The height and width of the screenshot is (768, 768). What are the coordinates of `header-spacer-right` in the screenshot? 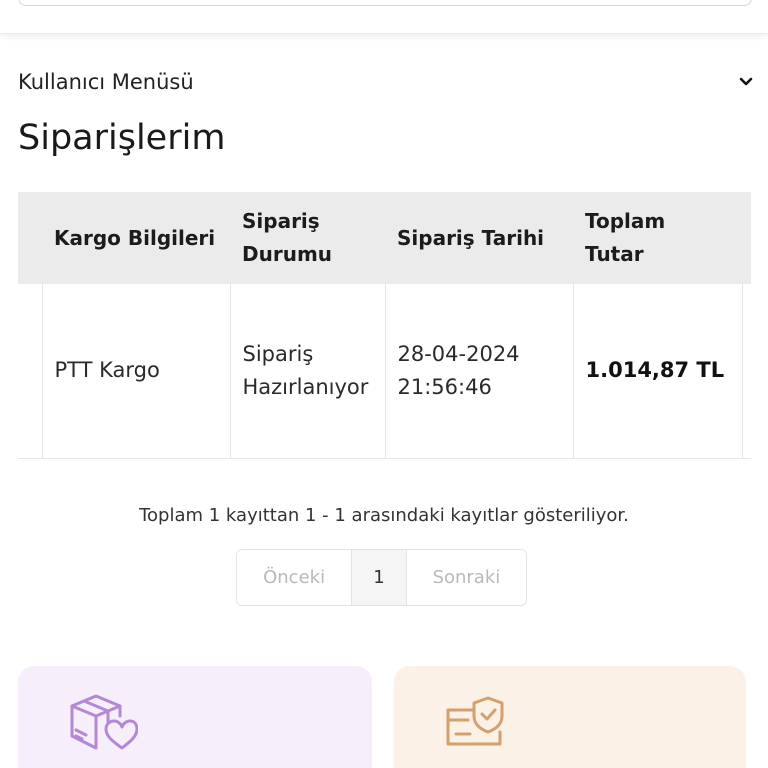 It's located at (746, 238).